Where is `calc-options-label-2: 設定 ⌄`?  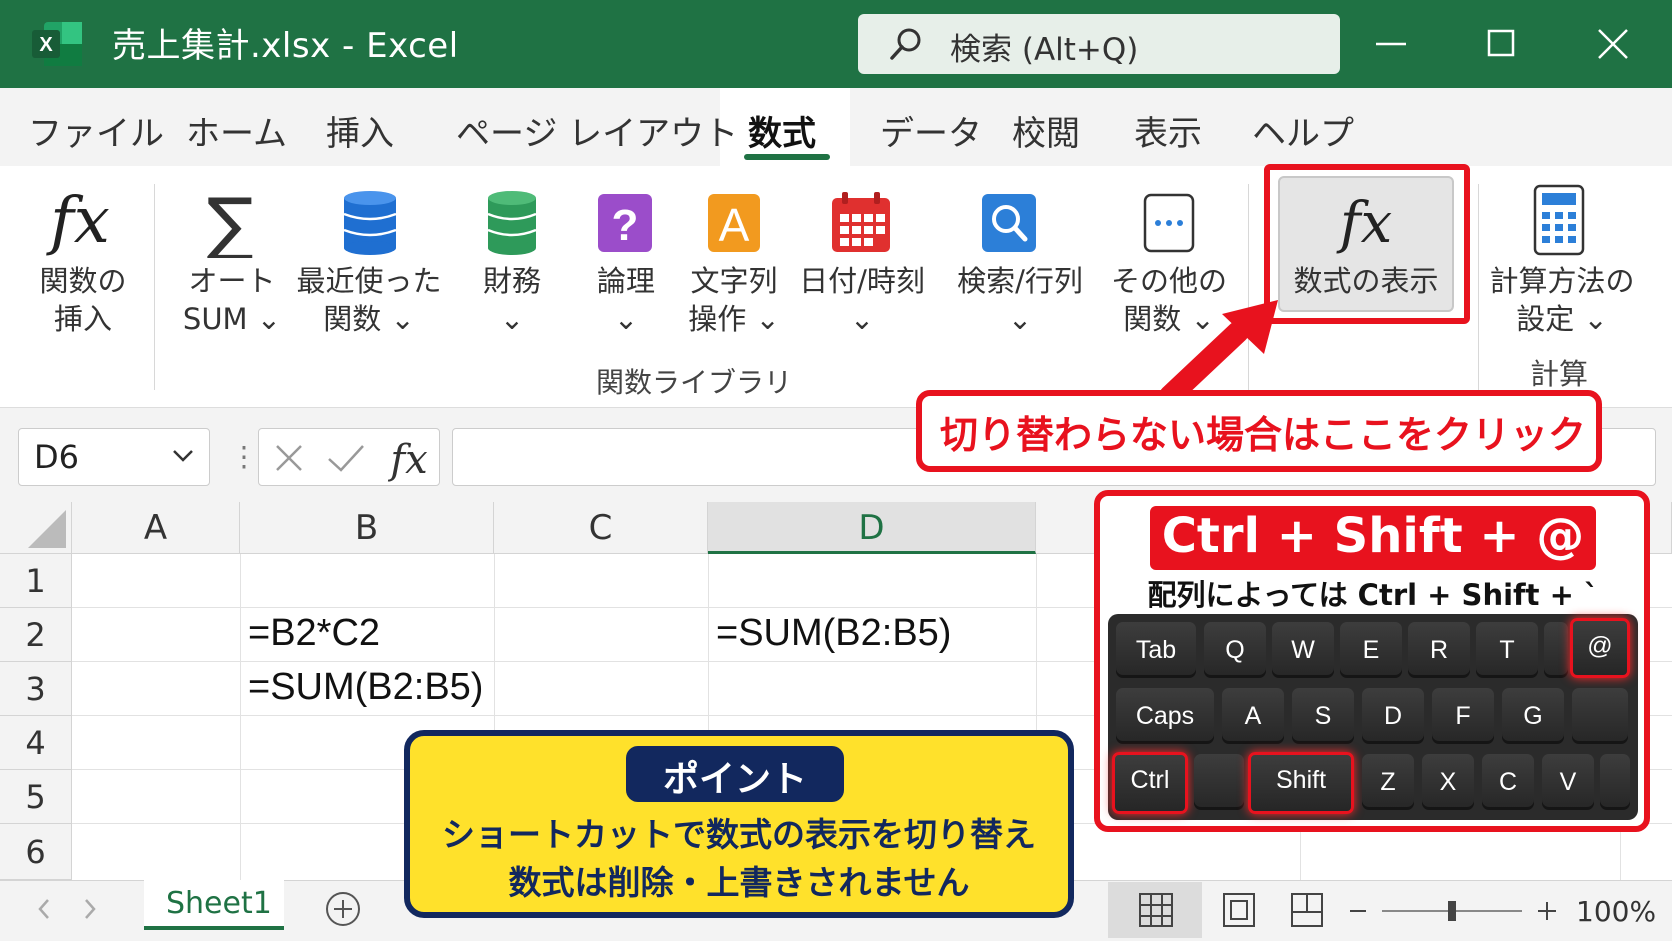 calc-options-label-2: 設定 ⌄ is located at coordinates (1562, 319).